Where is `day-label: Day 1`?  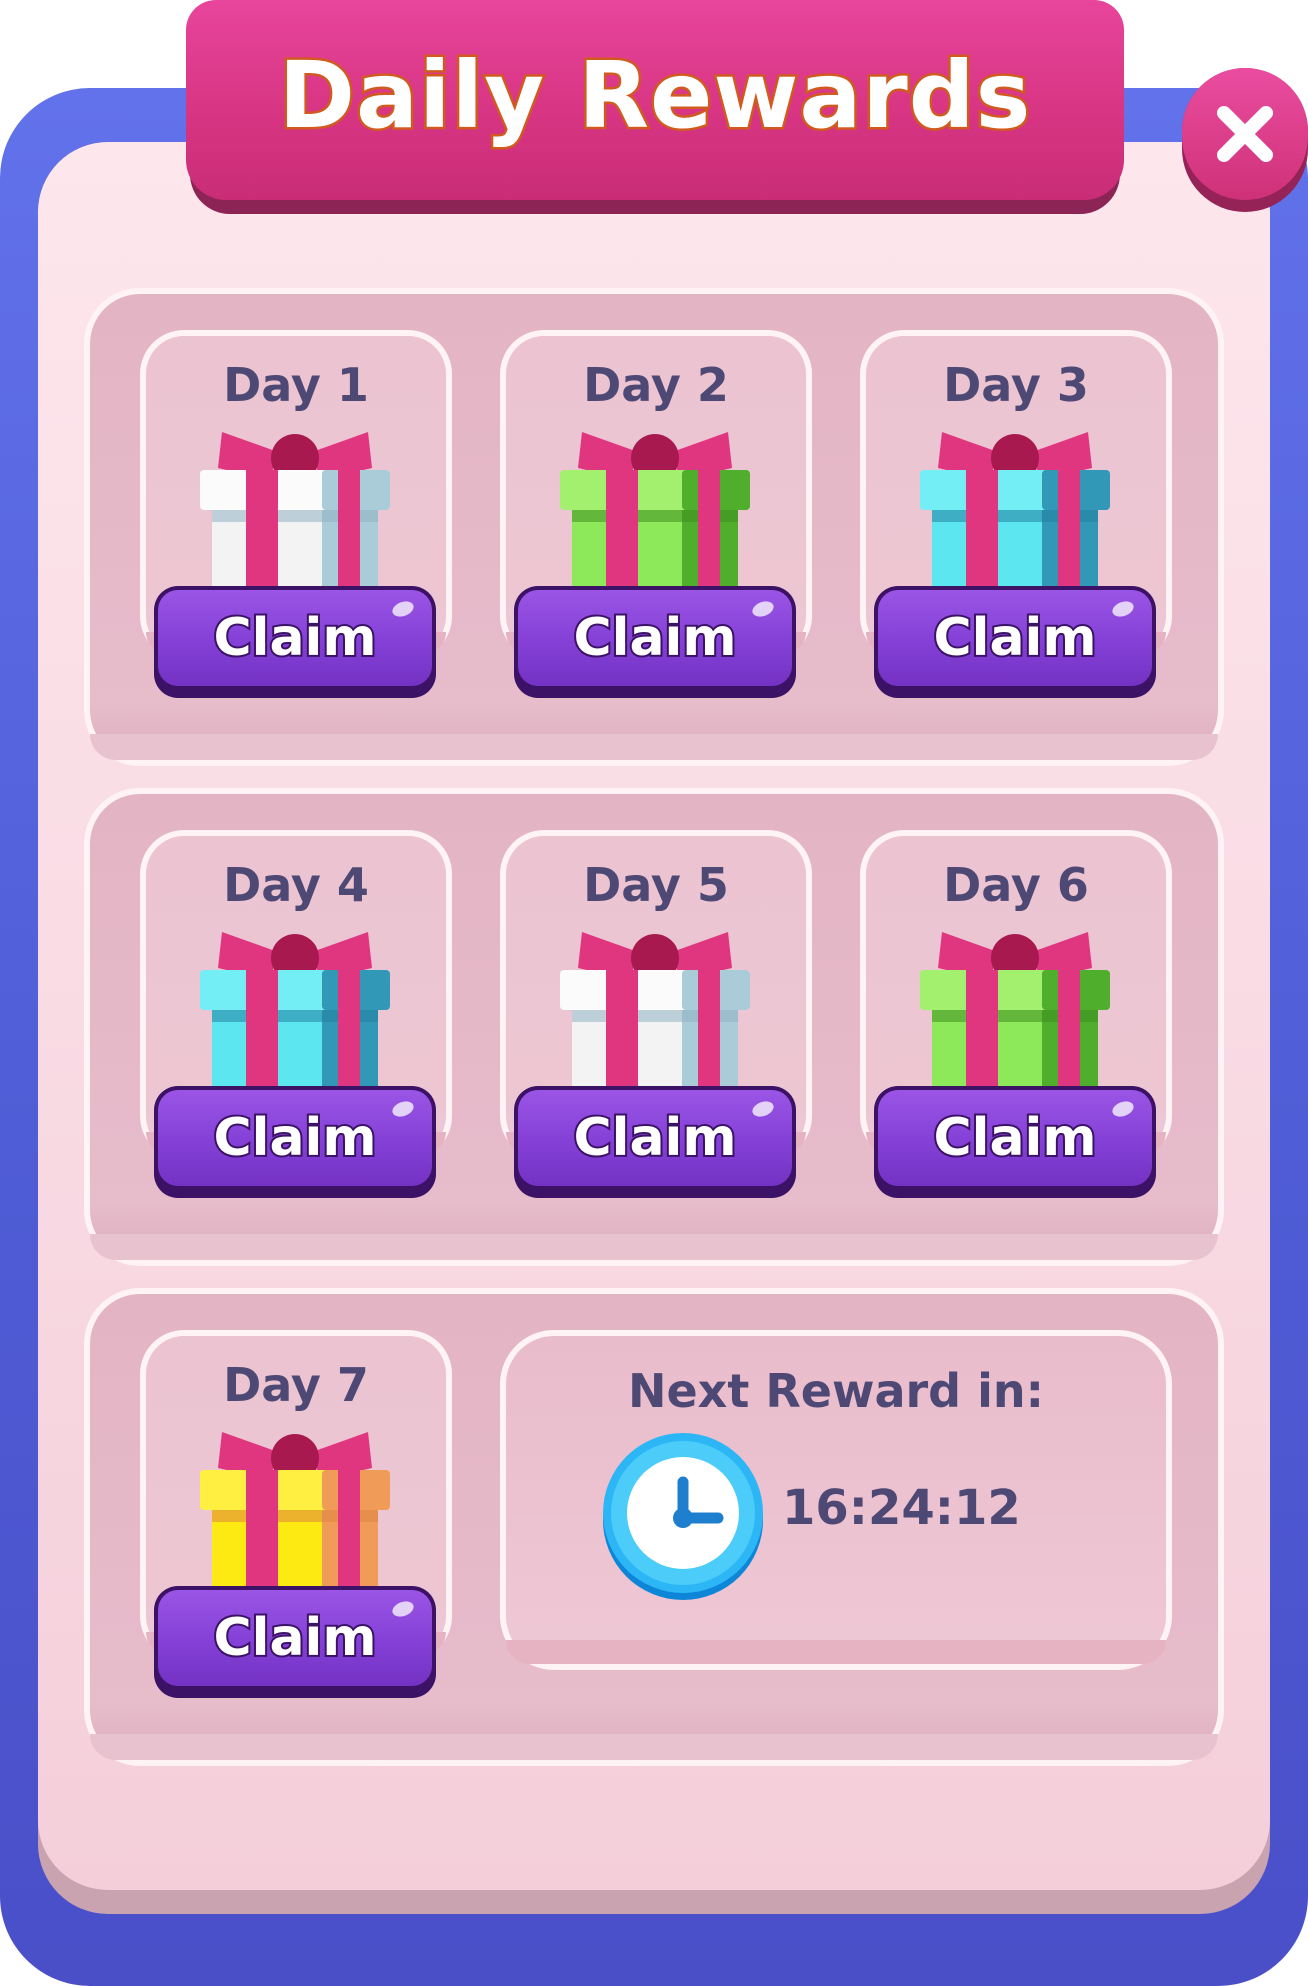 day-label: Day 1 is located at coordinates (296, 385).